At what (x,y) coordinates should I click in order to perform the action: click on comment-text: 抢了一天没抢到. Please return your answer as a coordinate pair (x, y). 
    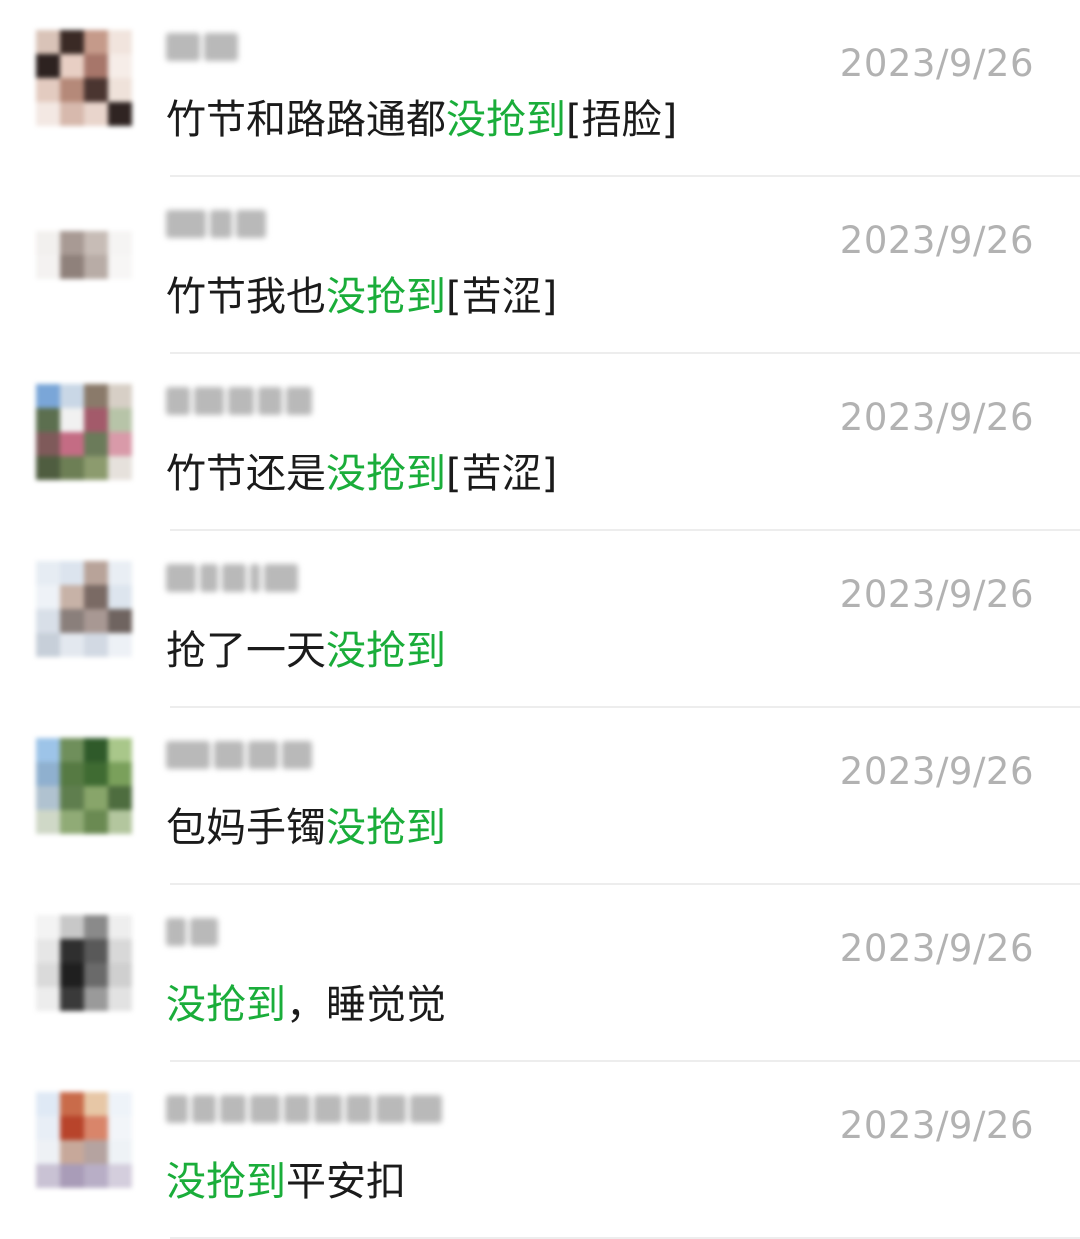
    Looking at the image, I should click on (306, 651).